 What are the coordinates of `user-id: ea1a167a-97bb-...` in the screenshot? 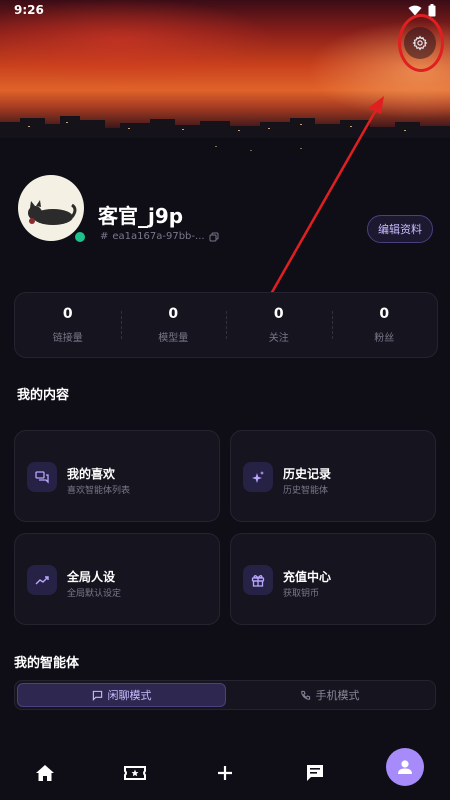 It's located at (158, 236).